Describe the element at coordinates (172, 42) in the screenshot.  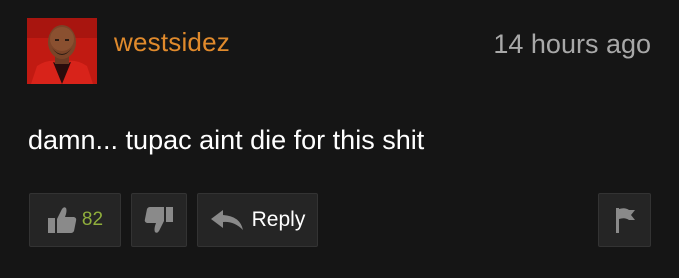
I see `username-link: westsidez` at that location.